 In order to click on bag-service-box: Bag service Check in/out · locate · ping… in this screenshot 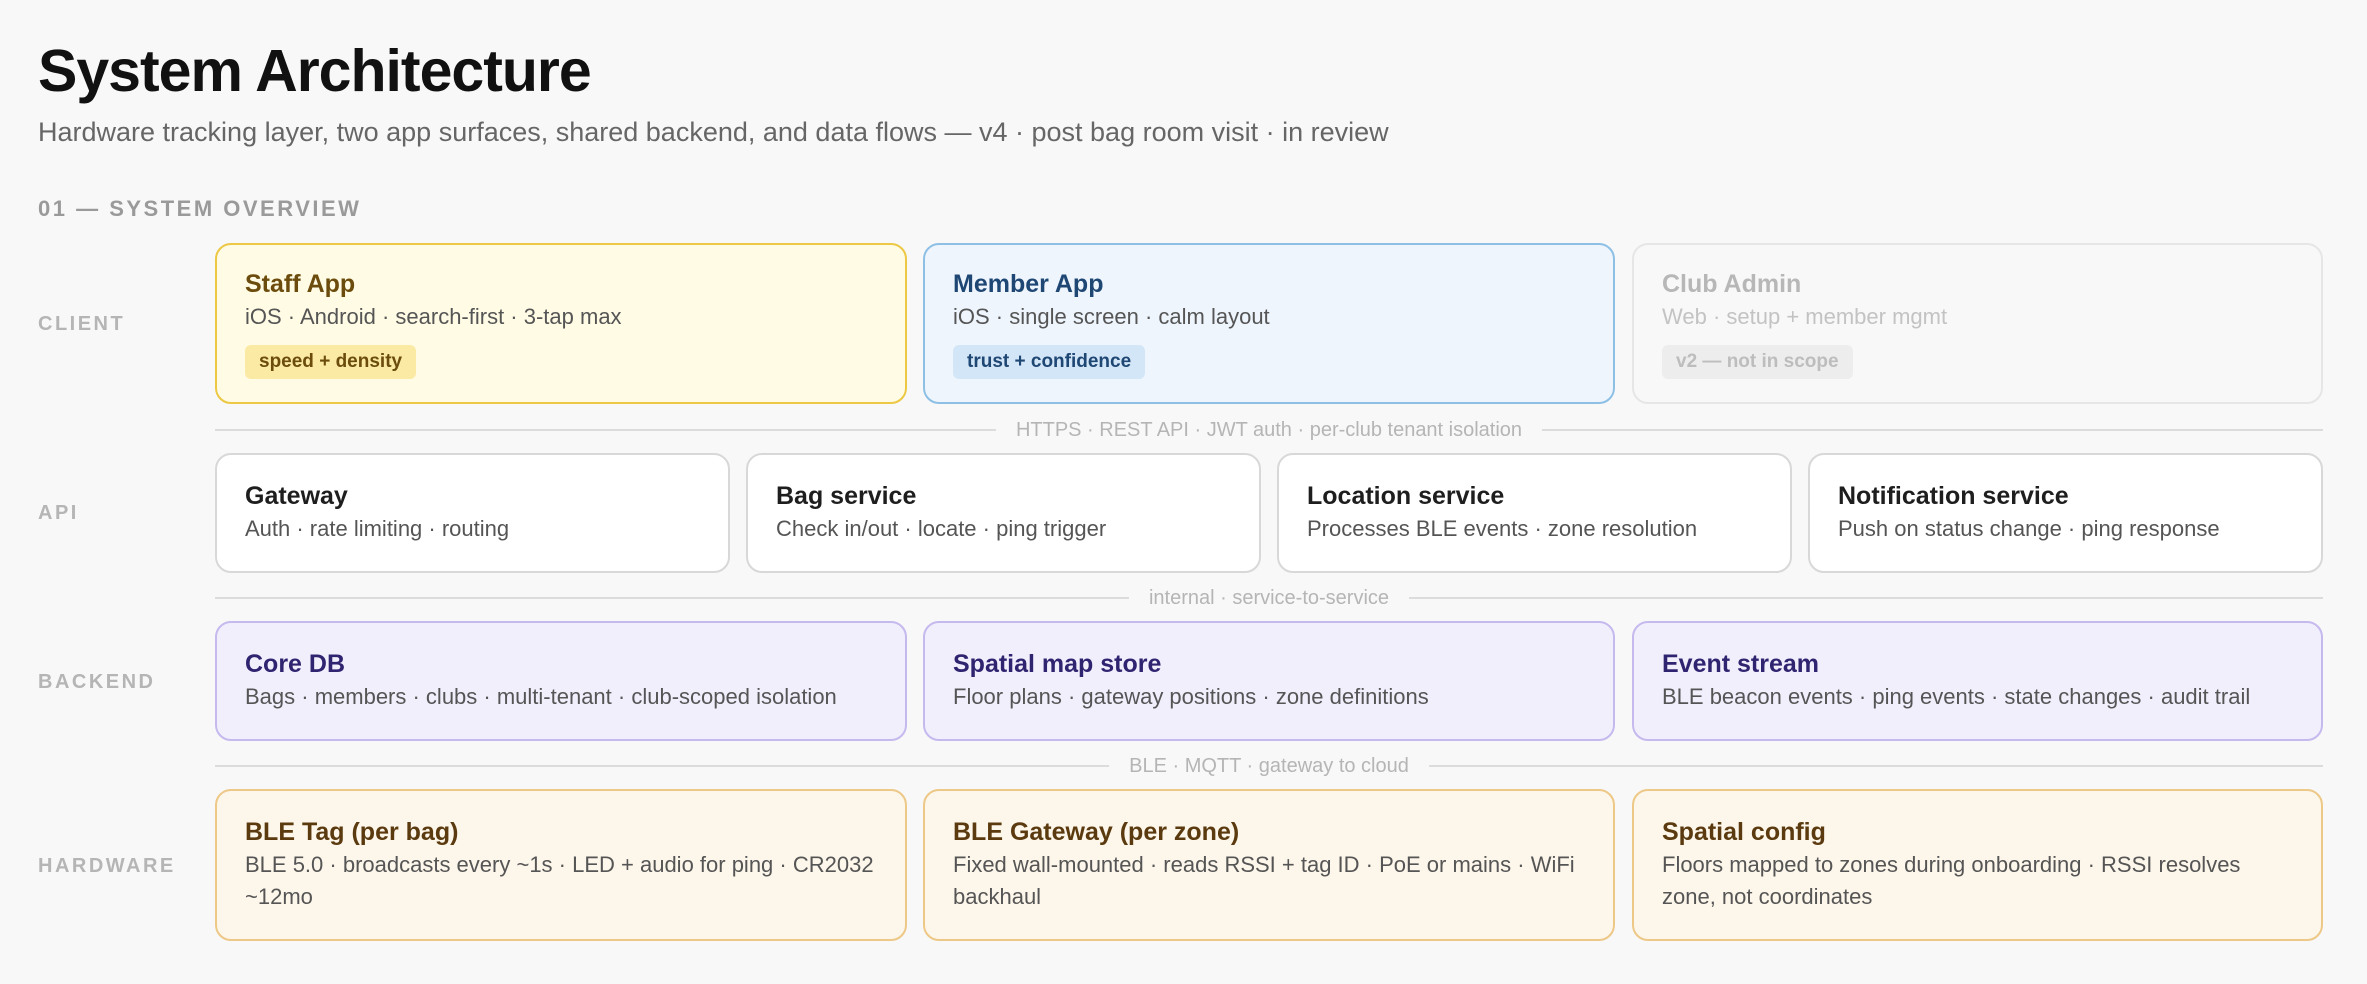, I will do `click(1003, 513)`.